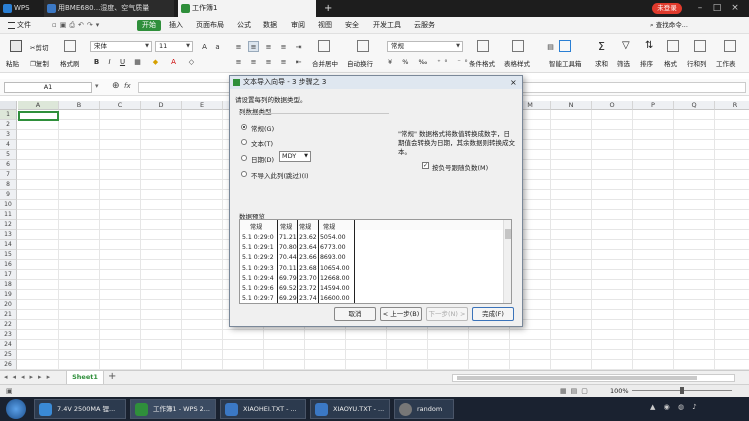 The image size is (749, 421). I want to click on tab-security: 安全, so click(352, 25).